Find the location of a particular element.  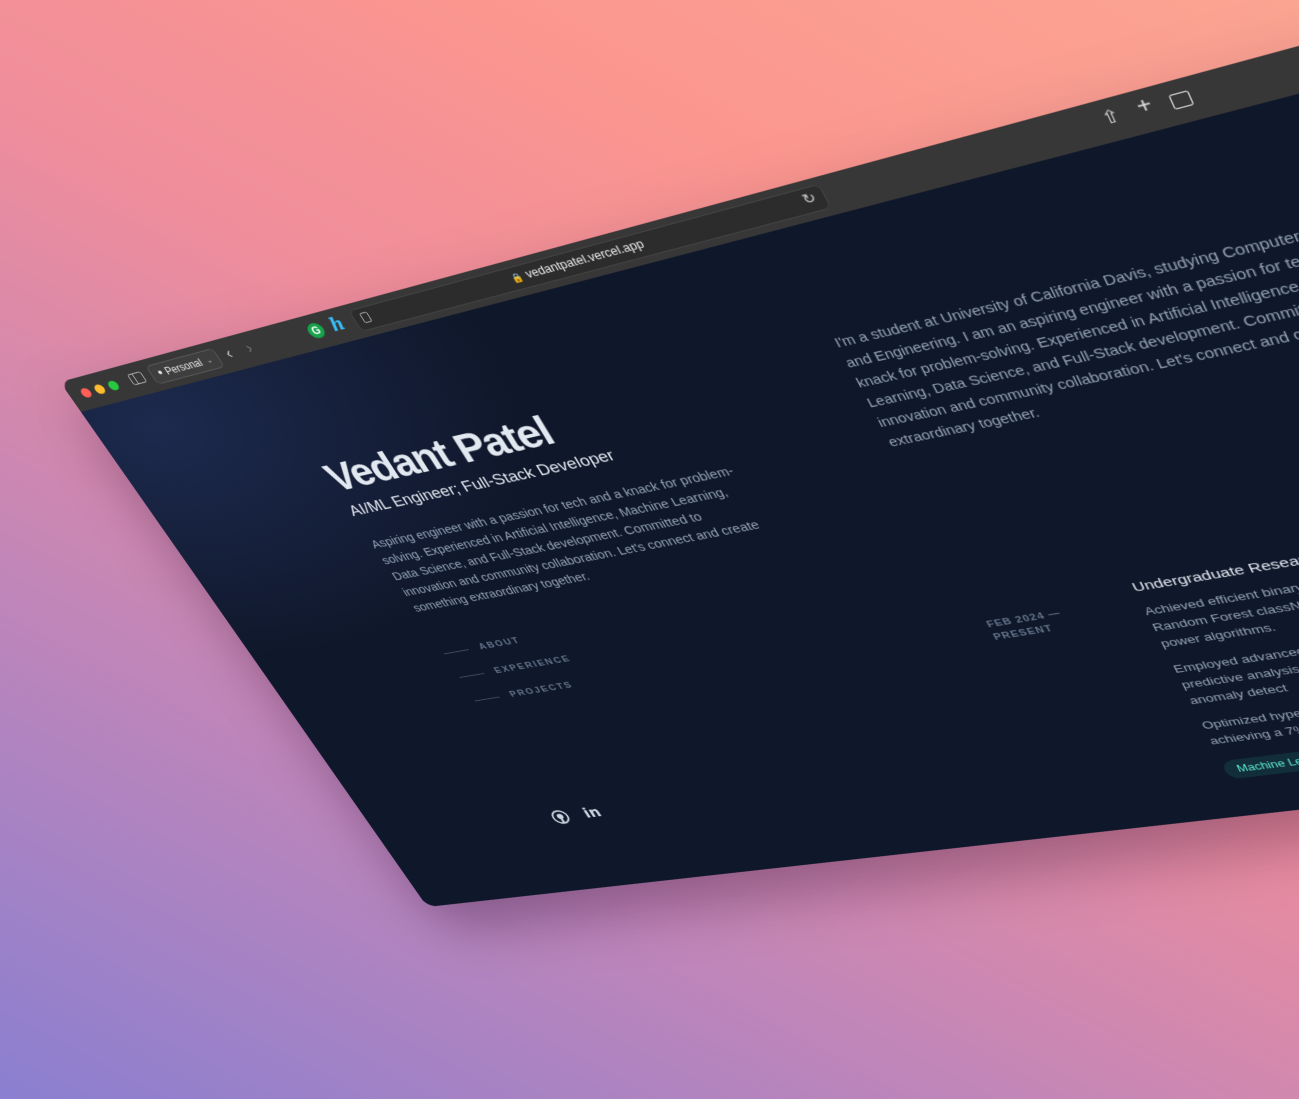

nav-item-label: EXPERIENCE is located at coordinates (533, 665).